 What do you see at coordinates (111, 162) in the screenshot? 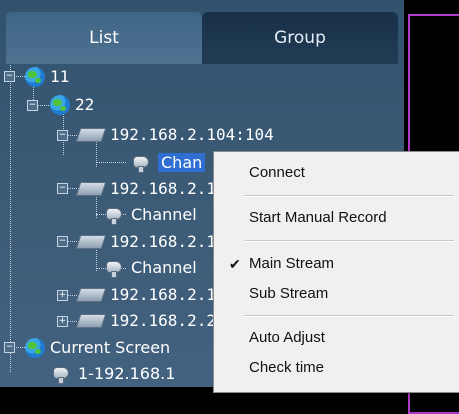
I see `tree-line-channel-h` at bounding box center [111, 162].